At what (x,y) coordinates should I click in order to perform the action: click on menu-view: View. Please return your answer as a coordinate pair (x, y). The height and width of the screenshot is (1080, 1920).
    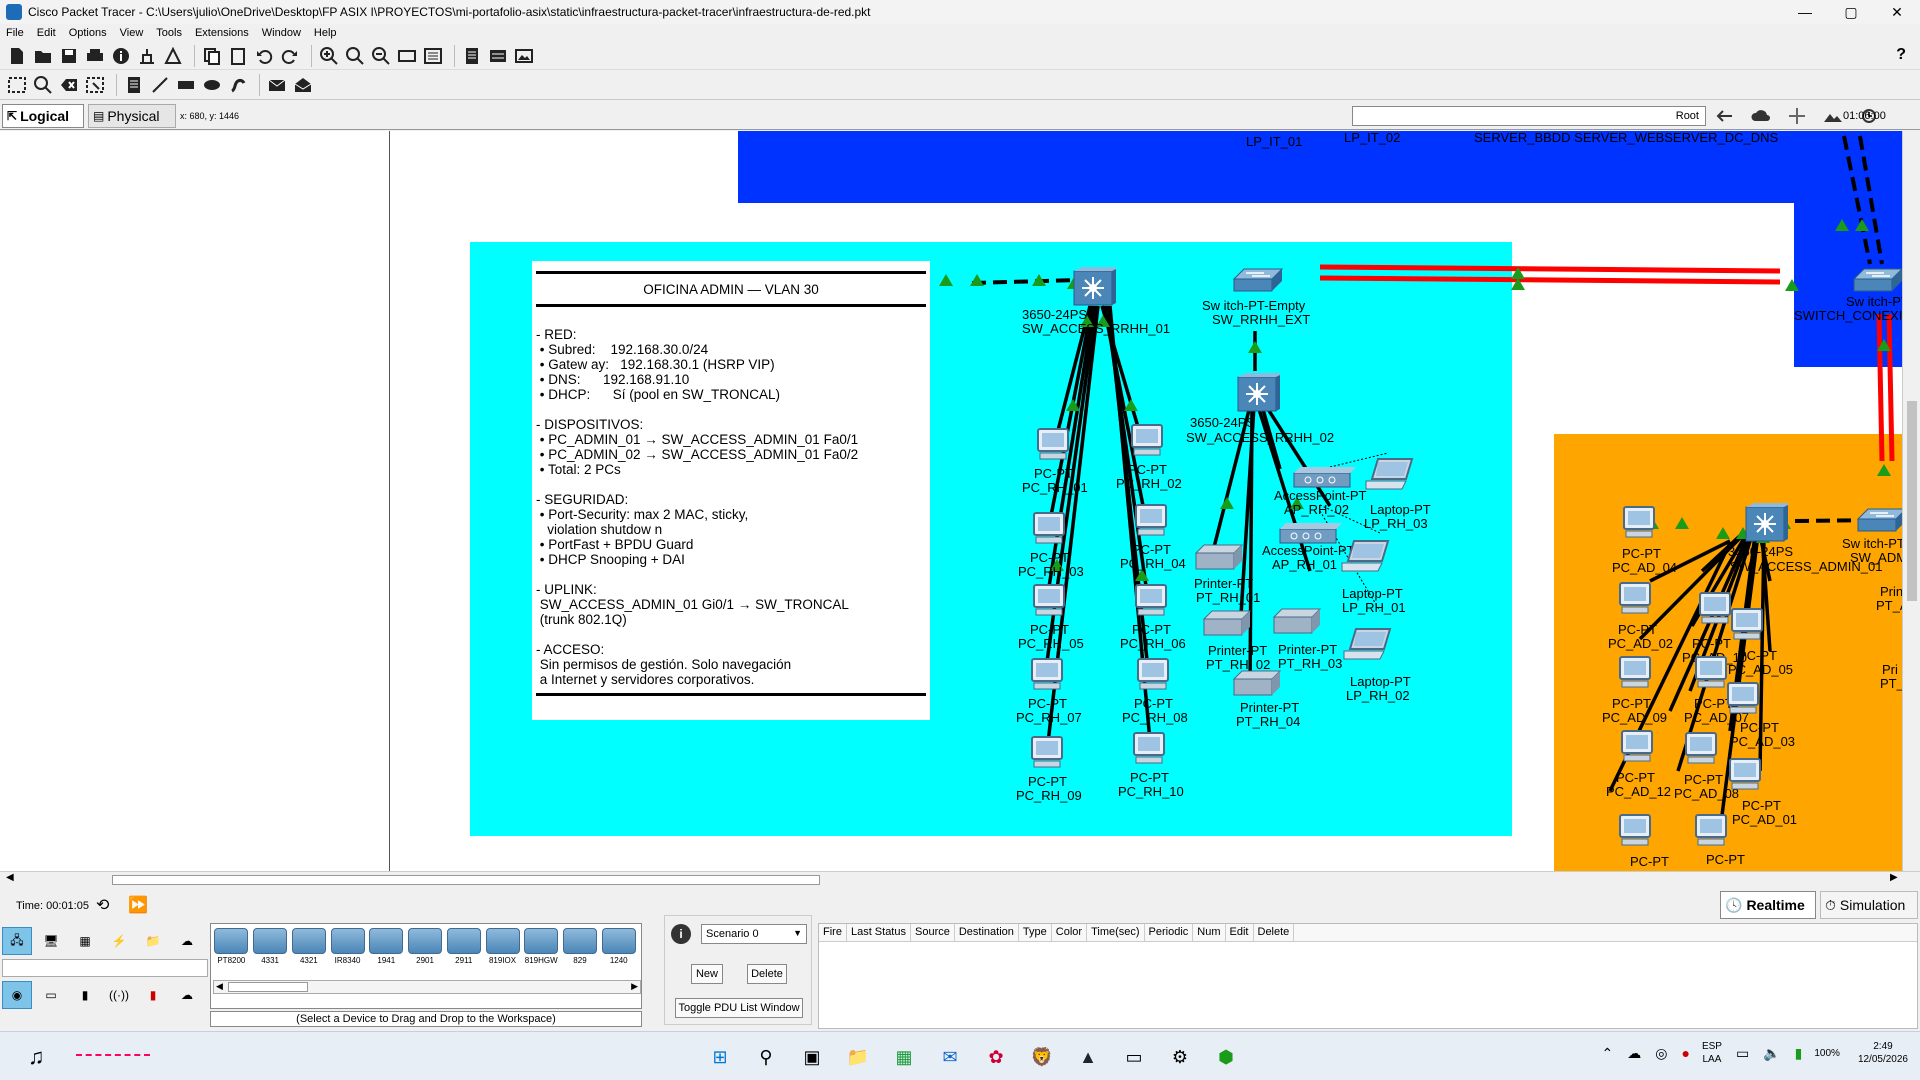
    Looking at the image, I should click on (132, 33).